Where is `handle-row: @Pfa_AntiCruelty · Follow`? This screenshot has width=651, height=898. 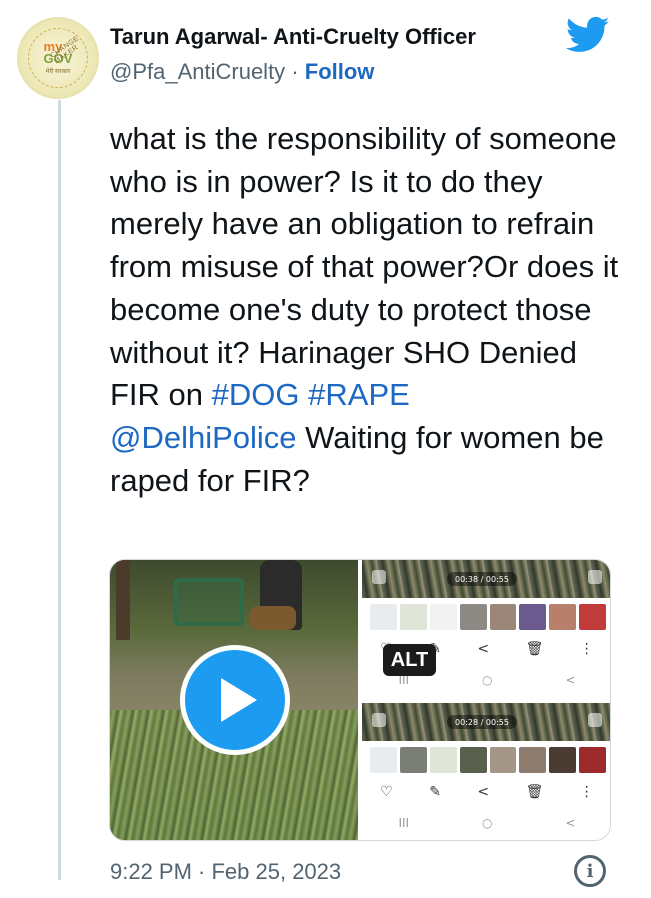 handle-row: @Pfa_AntiCruelty · Follow is located at coordinates (242, 72).